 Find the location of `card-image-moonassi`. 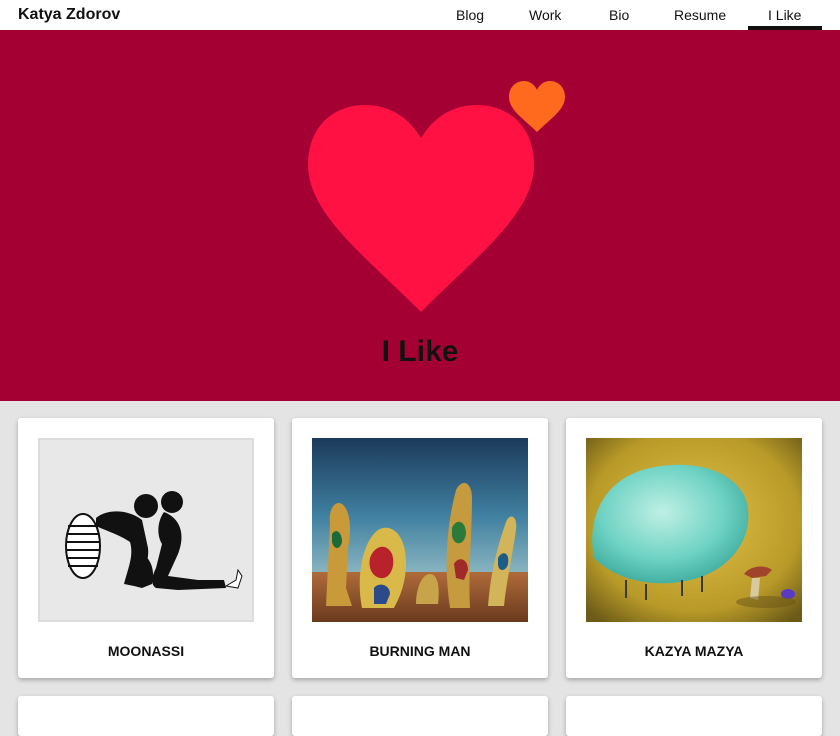

card-image-moonassi is located at coordinates (146, 530).